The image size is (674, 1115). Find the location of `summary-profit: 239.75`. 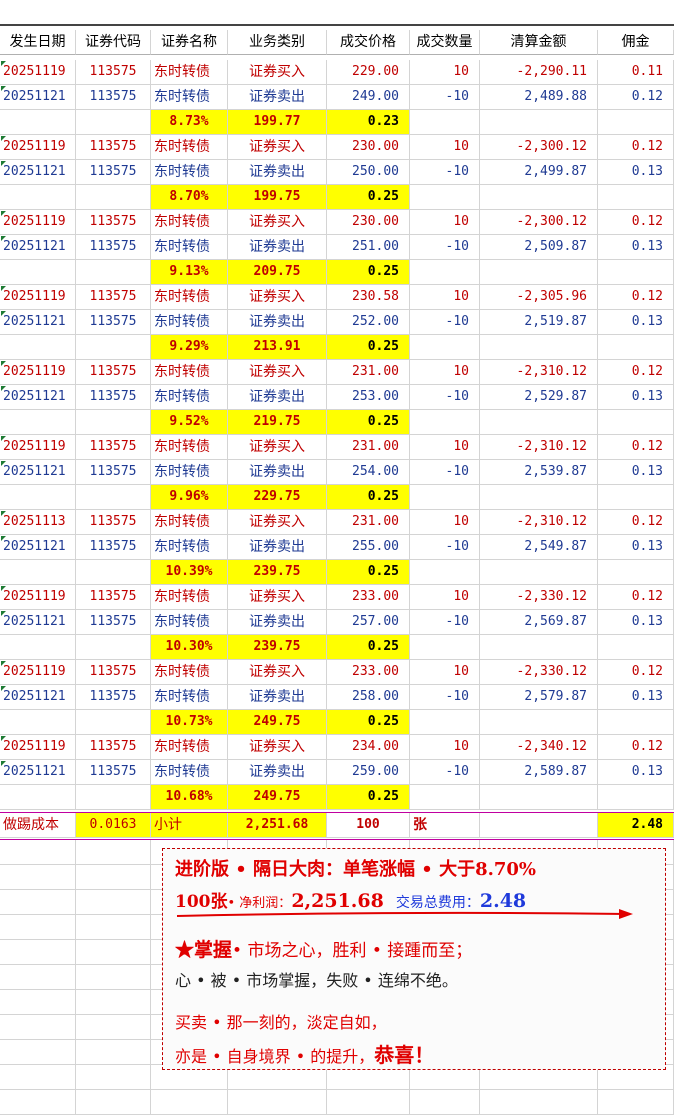

summary-profit: 239.75 is located at coordinates (277, 647).